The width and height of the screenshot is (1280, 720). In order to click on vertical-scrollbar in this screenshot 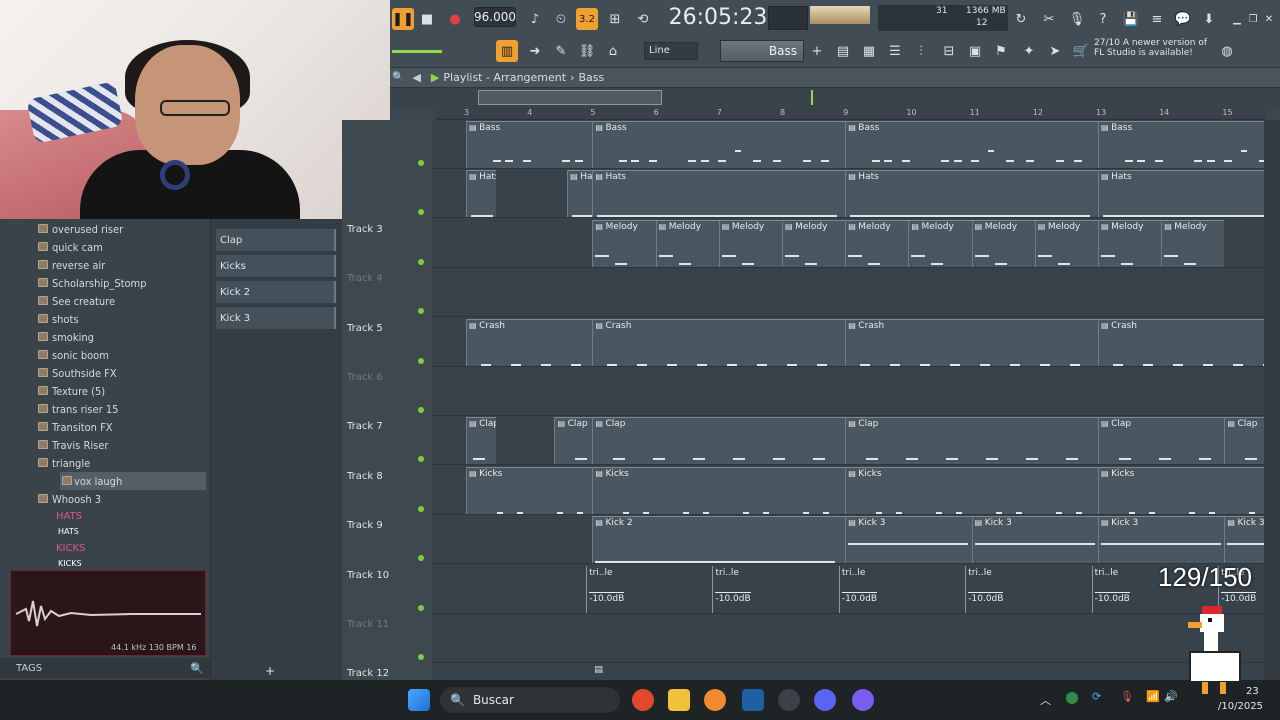, I will do `click(1272, 400)`.